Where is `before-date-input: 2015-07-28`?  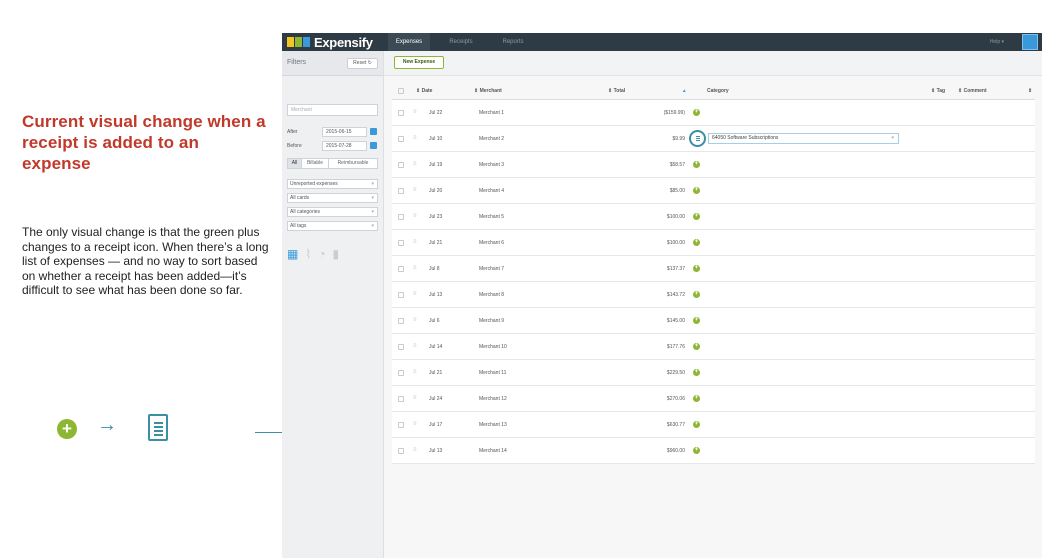 before-date-input: 2015-07-28 is located at coordinates (344, 146).